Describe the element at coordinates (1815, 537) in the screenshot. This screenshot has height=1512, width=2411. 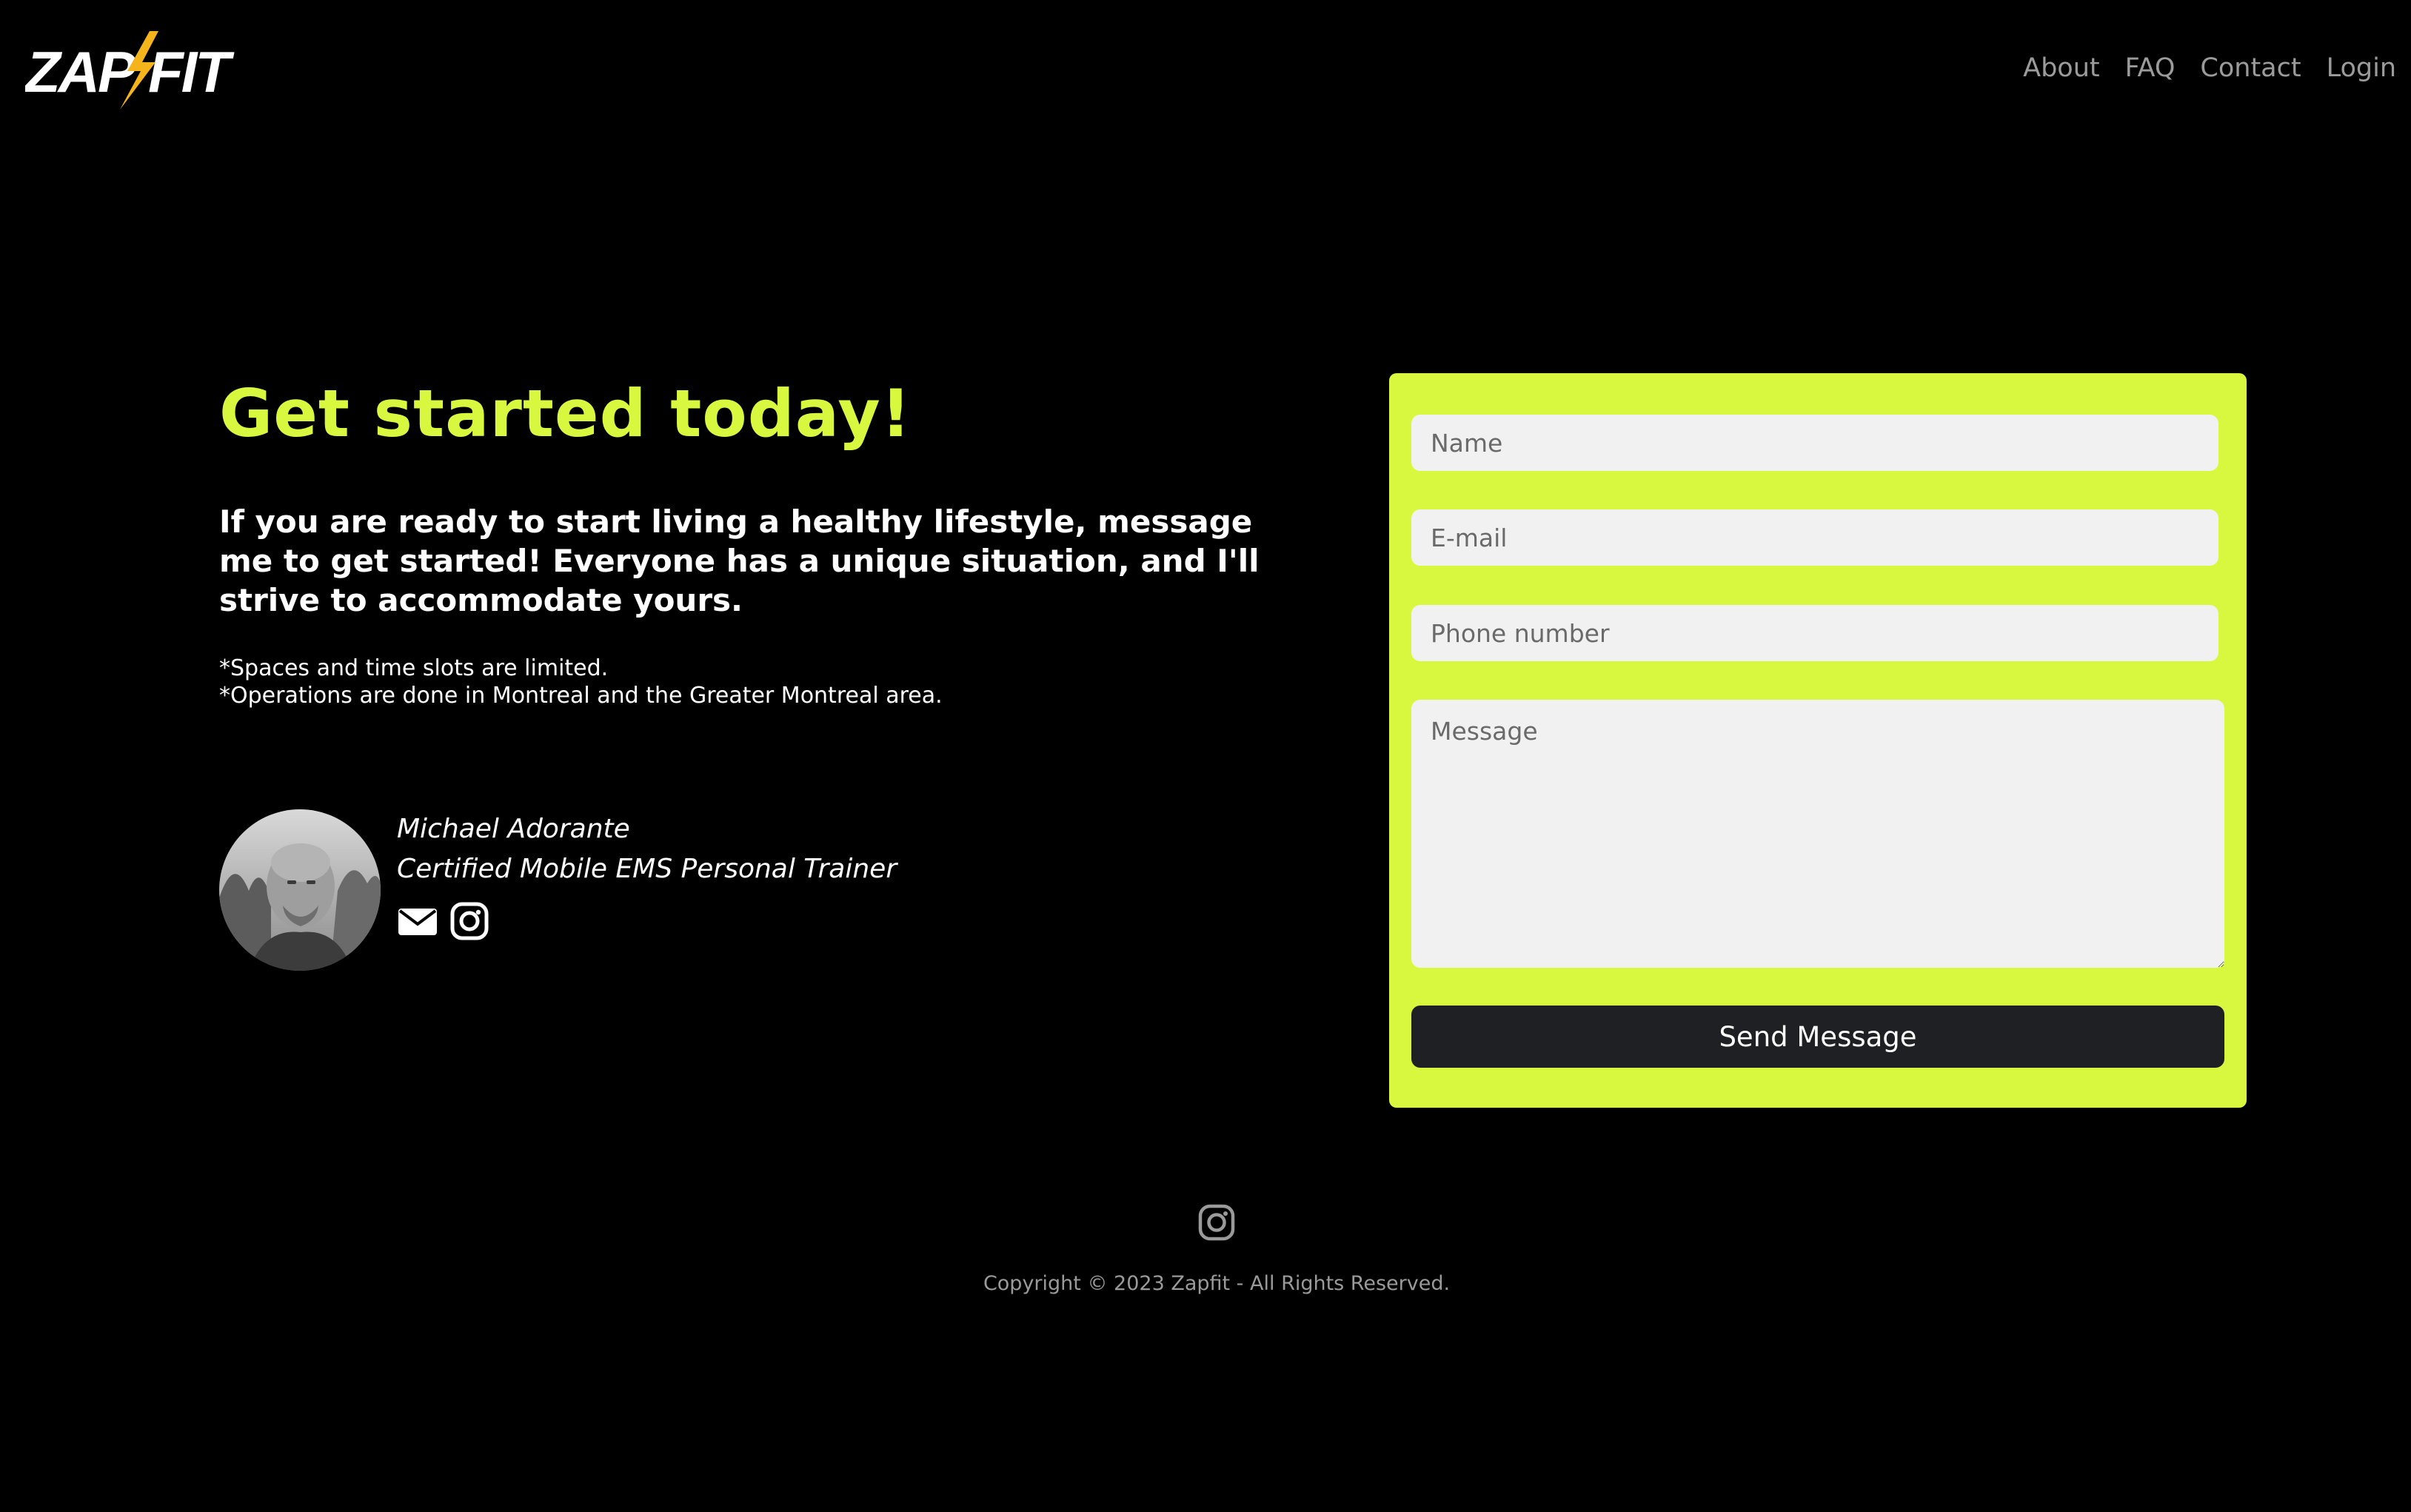
I see `email-input` at that location.